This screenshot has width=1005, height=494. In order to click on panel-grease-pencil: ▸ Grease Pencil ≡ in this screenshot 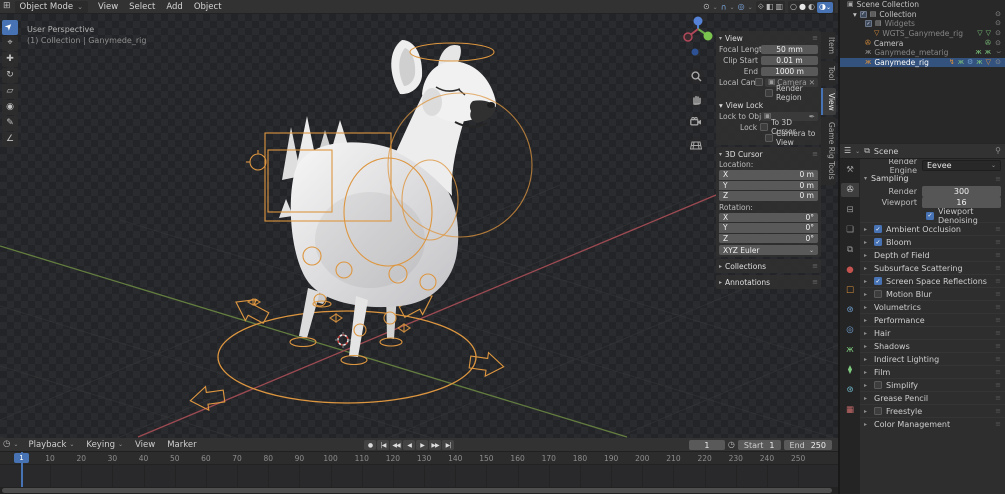, I will do `click(932, 397)`.